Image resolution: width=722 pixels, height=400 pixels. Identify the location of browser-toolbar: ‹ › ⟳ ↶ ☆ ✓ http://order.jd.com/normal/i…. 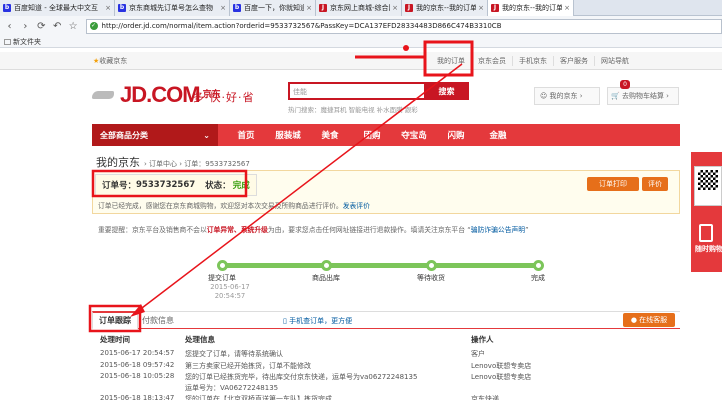
(361, 26).